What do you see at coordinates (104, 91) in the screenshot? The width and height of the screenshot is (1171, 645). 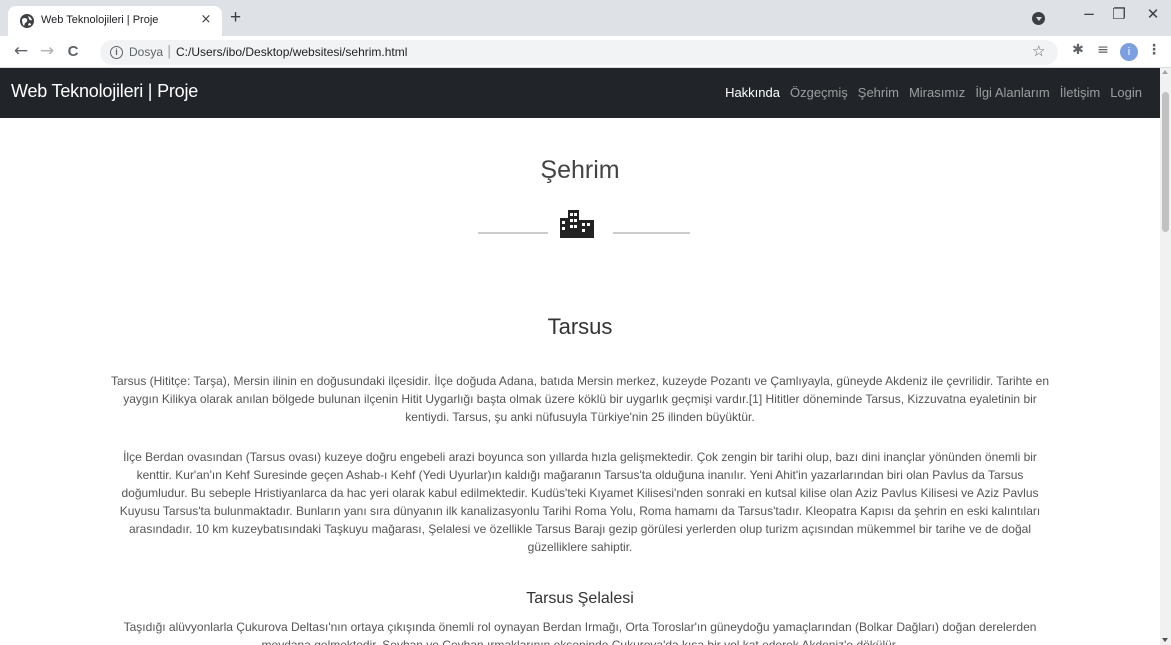 I see `site-brand: Web Teknolojileri | Proje` at bounding box center [104, 91].